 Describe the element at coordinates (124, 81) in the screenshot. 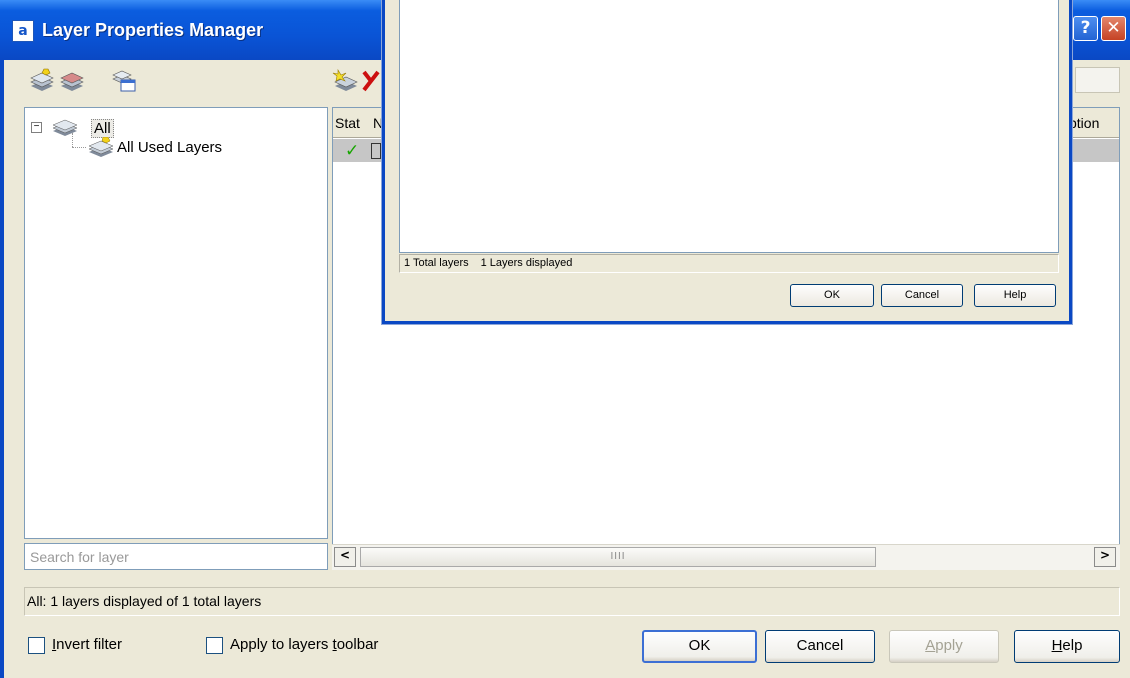

I see `layer-states-manager-icon` at that location.